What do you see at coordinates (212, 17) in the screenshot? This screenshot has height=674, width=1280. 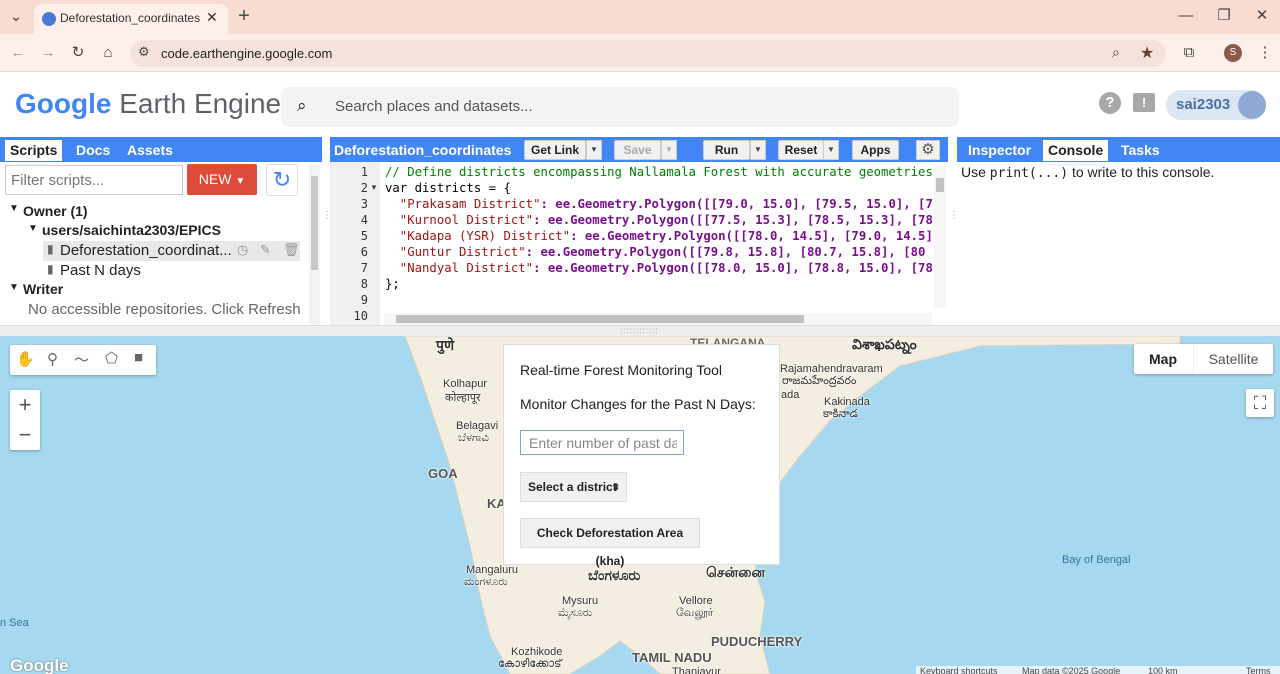 I see `tab-close-icon: ✕` at bounding box center [212, 17].